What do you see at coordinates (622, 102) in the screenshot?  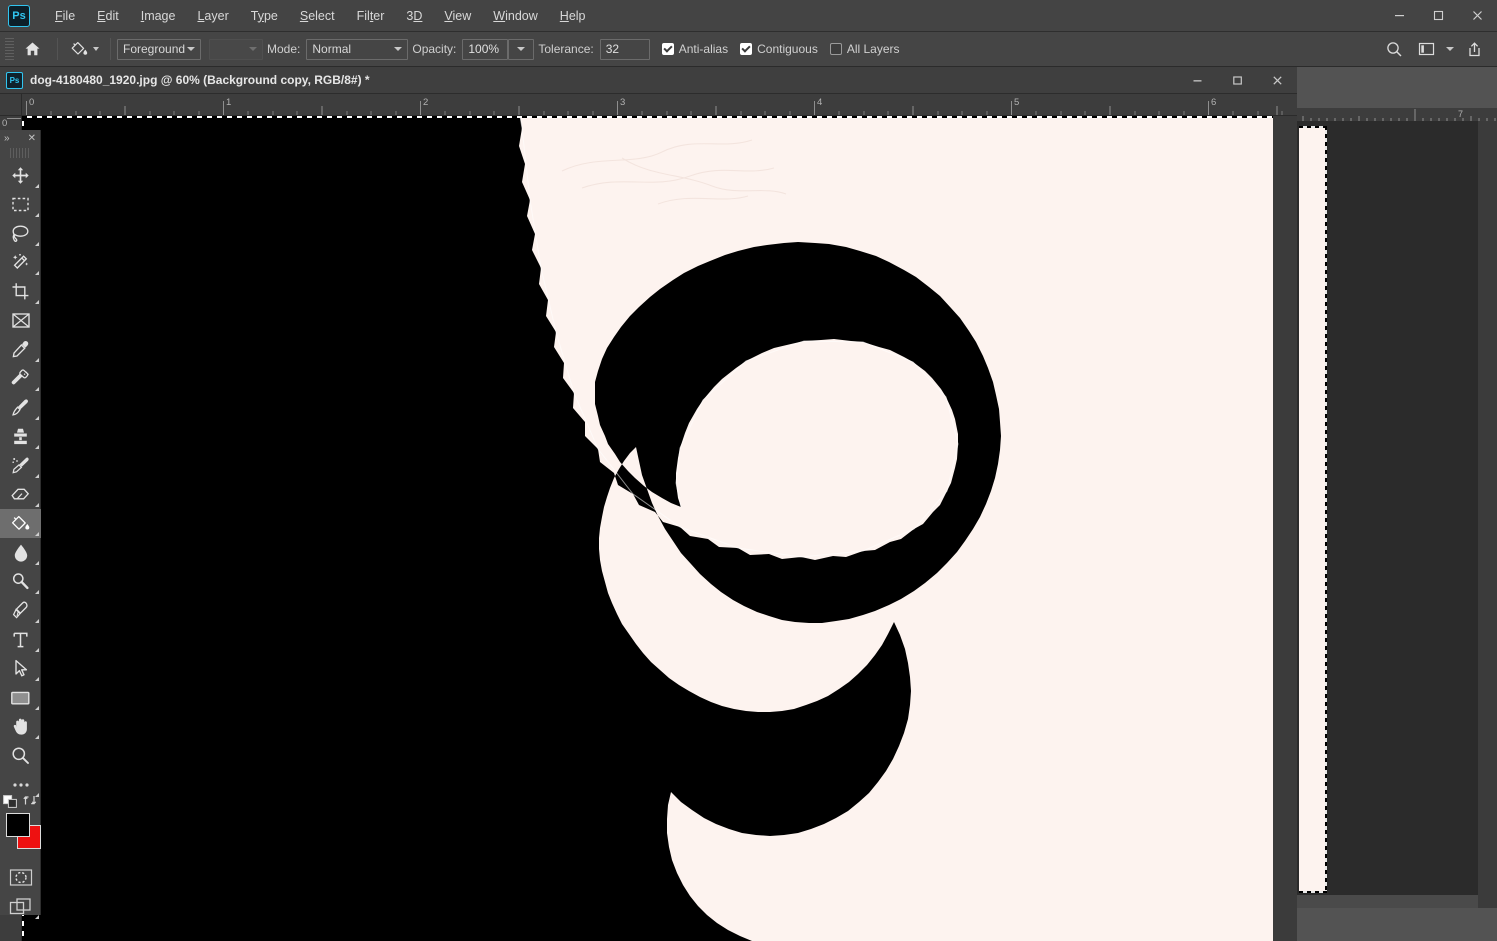 I see `svg-text: 3` at bounding box center [622, 102].